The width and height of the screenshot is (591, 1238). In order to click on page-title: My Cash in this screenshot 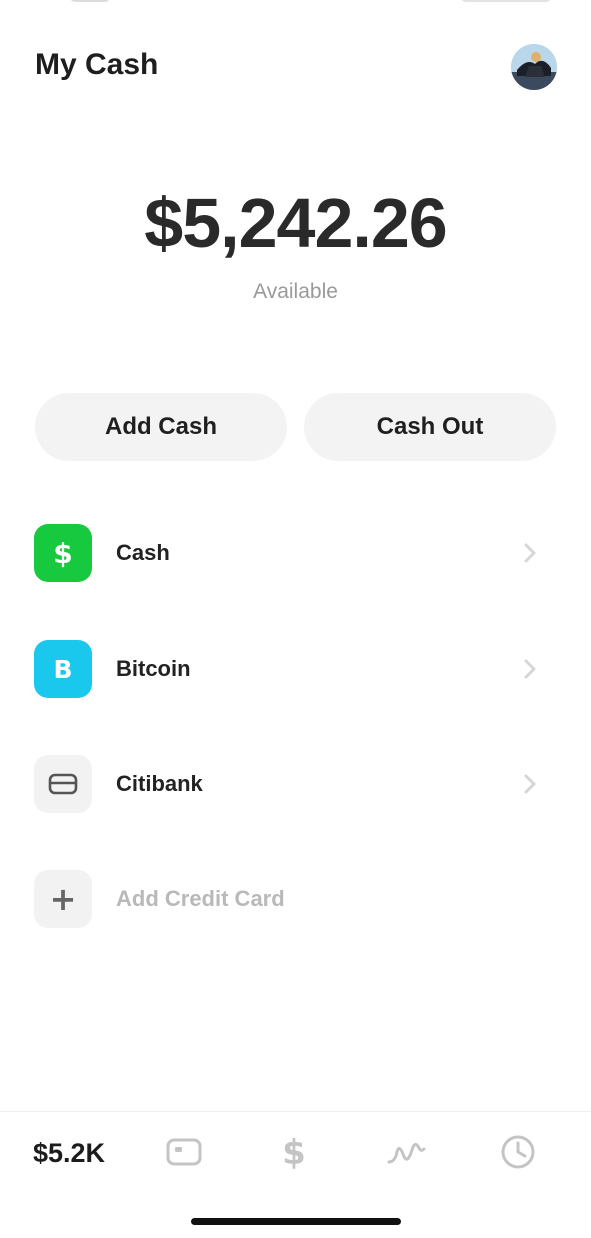, I will do `click(97, 64)`.